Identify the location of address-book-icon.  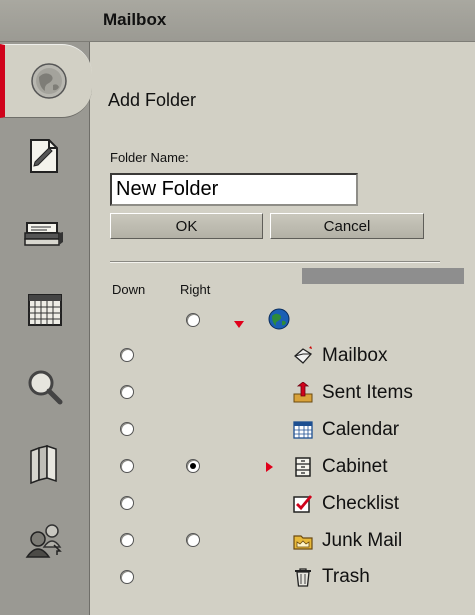
(43, 234).